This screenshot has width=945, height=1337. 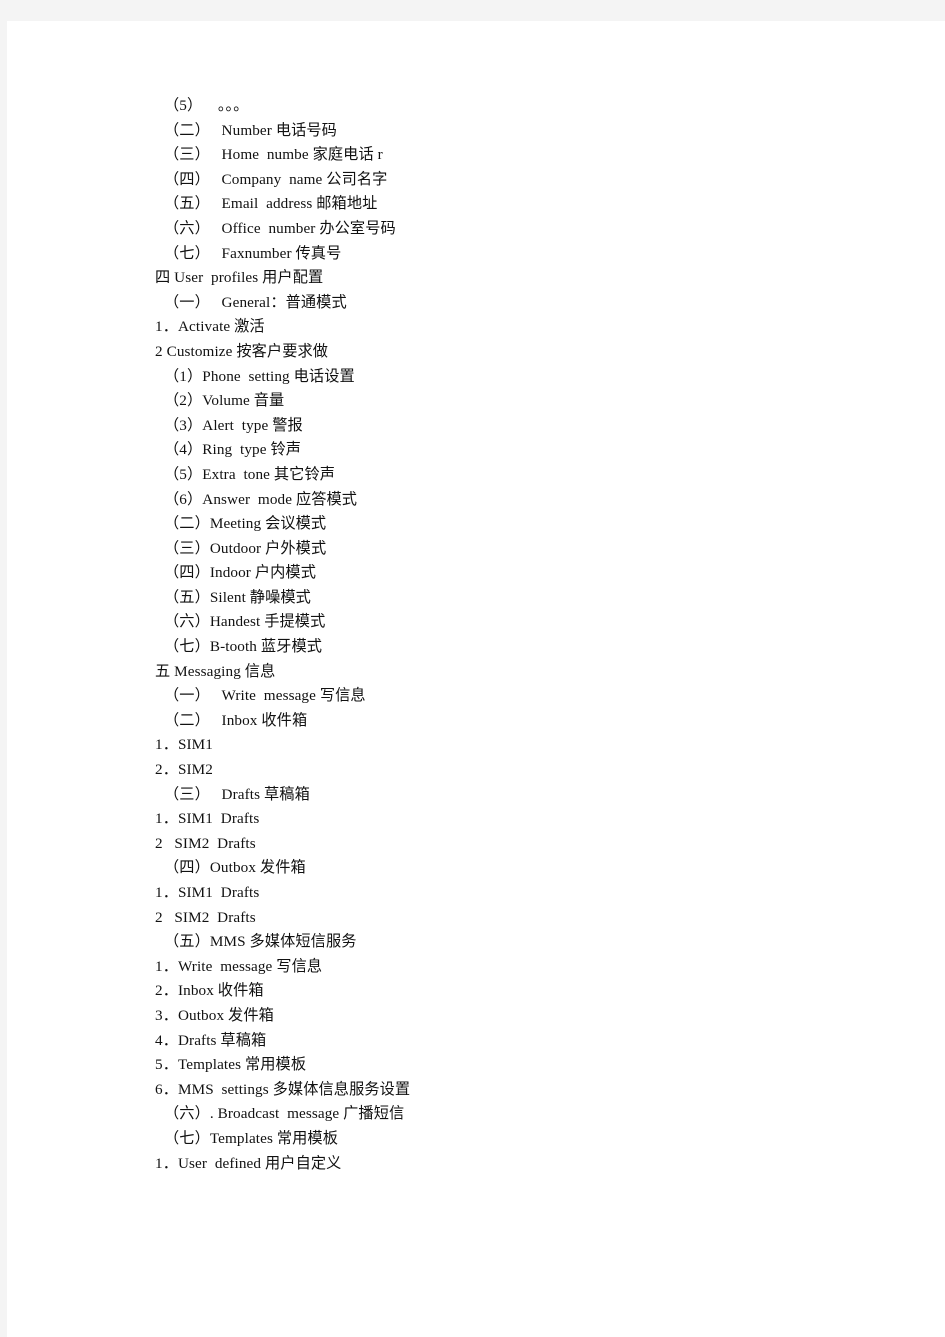 What do you see at coordinates (253, 253) in the screenshot?
I see `outline-line: （七） Faxnumber 传真号` at bounding box center [253, 253].